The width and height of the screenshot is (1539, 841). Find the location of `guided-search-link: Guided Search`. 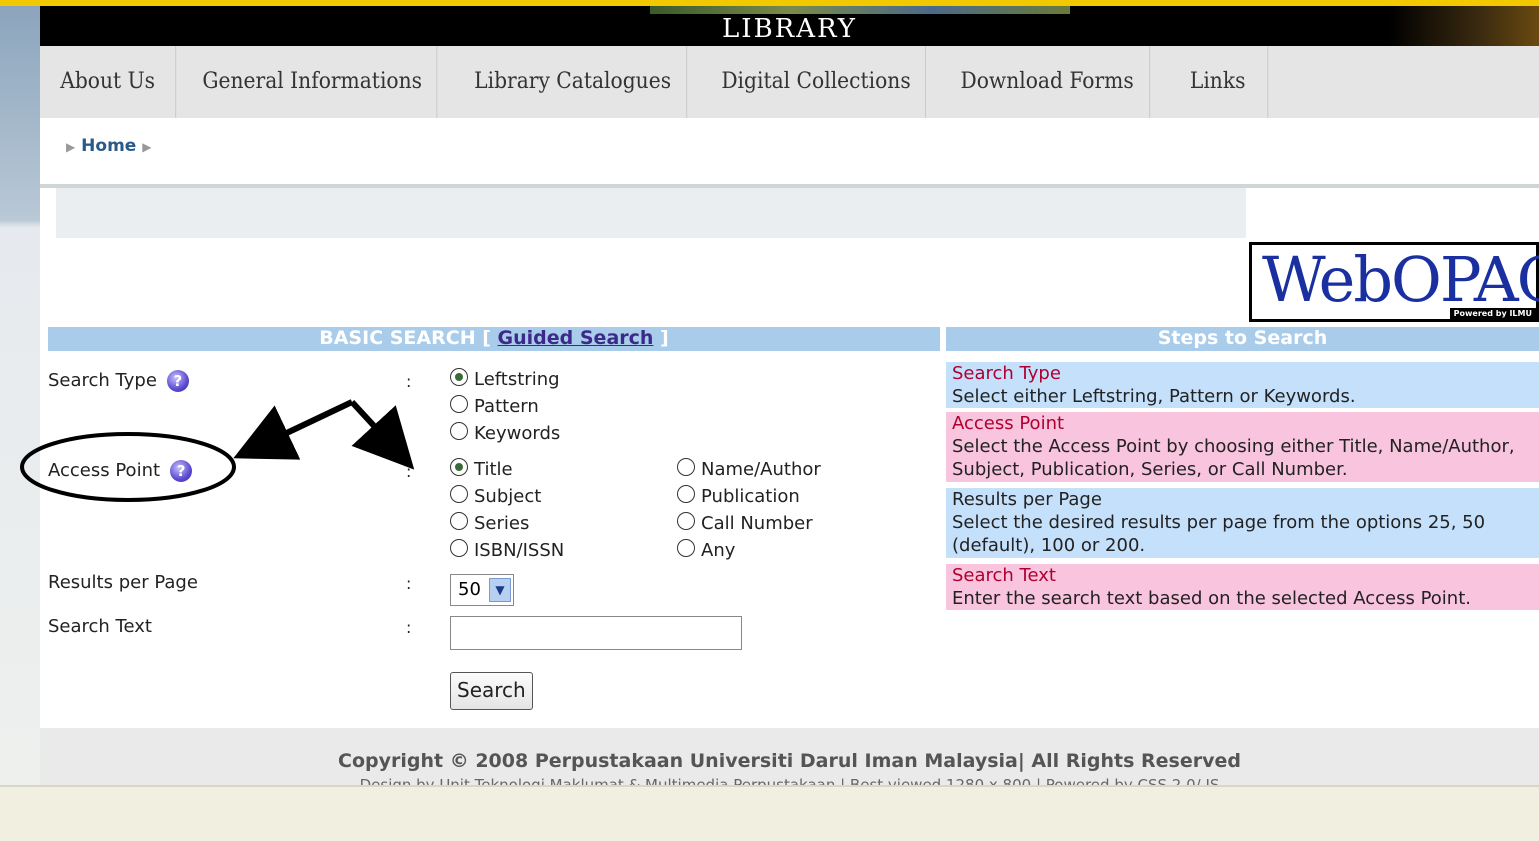

guided-search-link: Guided Search is located at coordinates (576, 338).